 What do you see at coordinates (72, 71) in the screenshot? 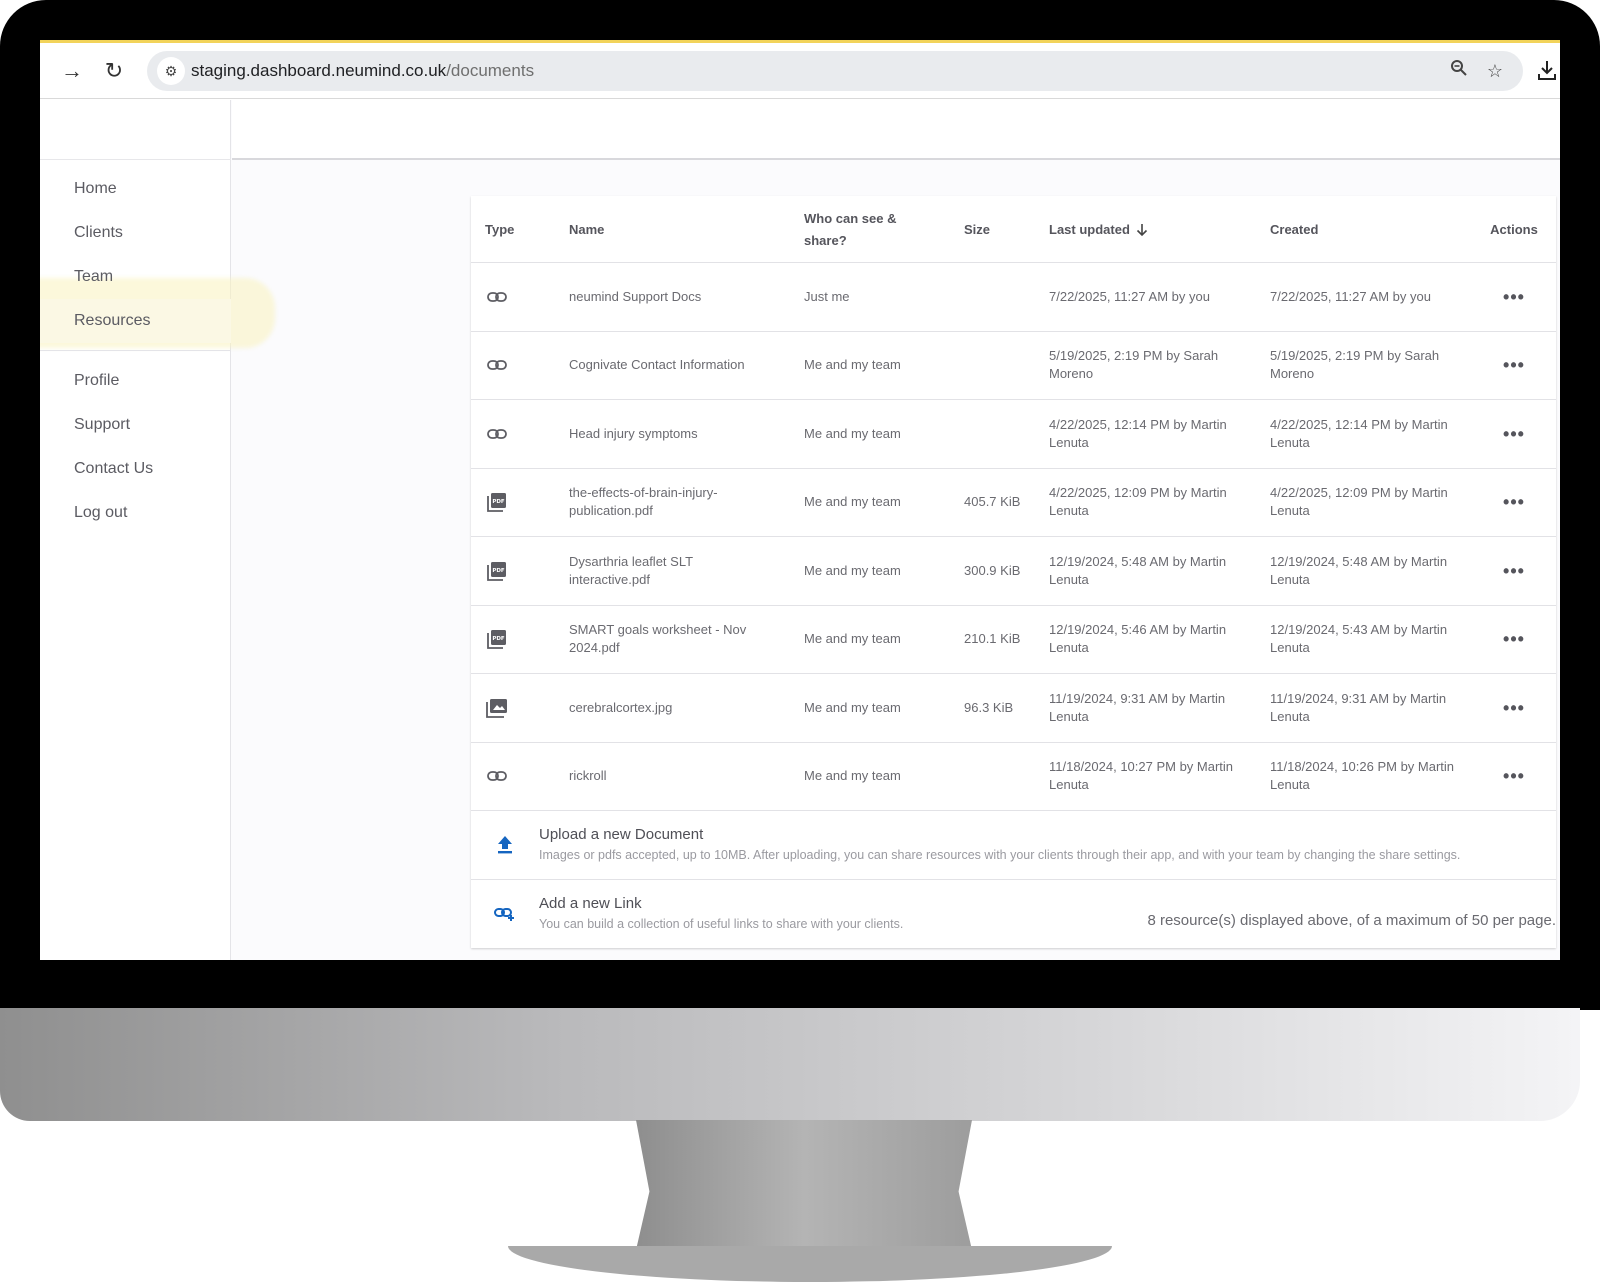
I see `forward-button: →` at bounding box center [72, 71].